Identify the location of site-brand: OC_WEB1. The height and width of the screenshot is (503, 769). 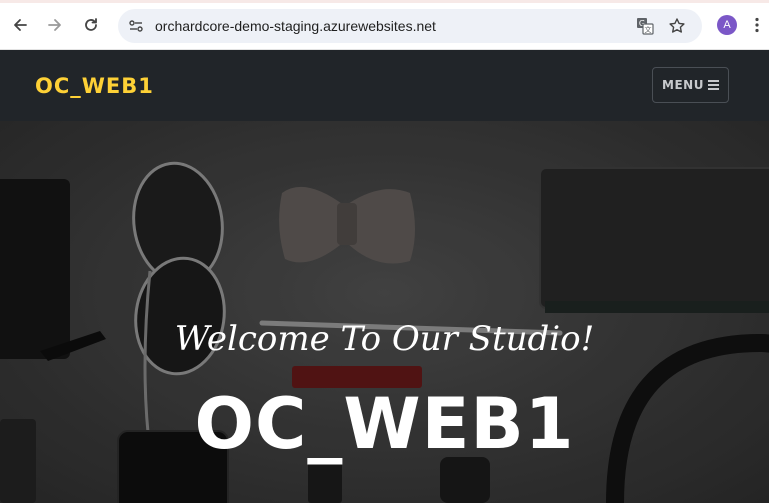
(94, 86).